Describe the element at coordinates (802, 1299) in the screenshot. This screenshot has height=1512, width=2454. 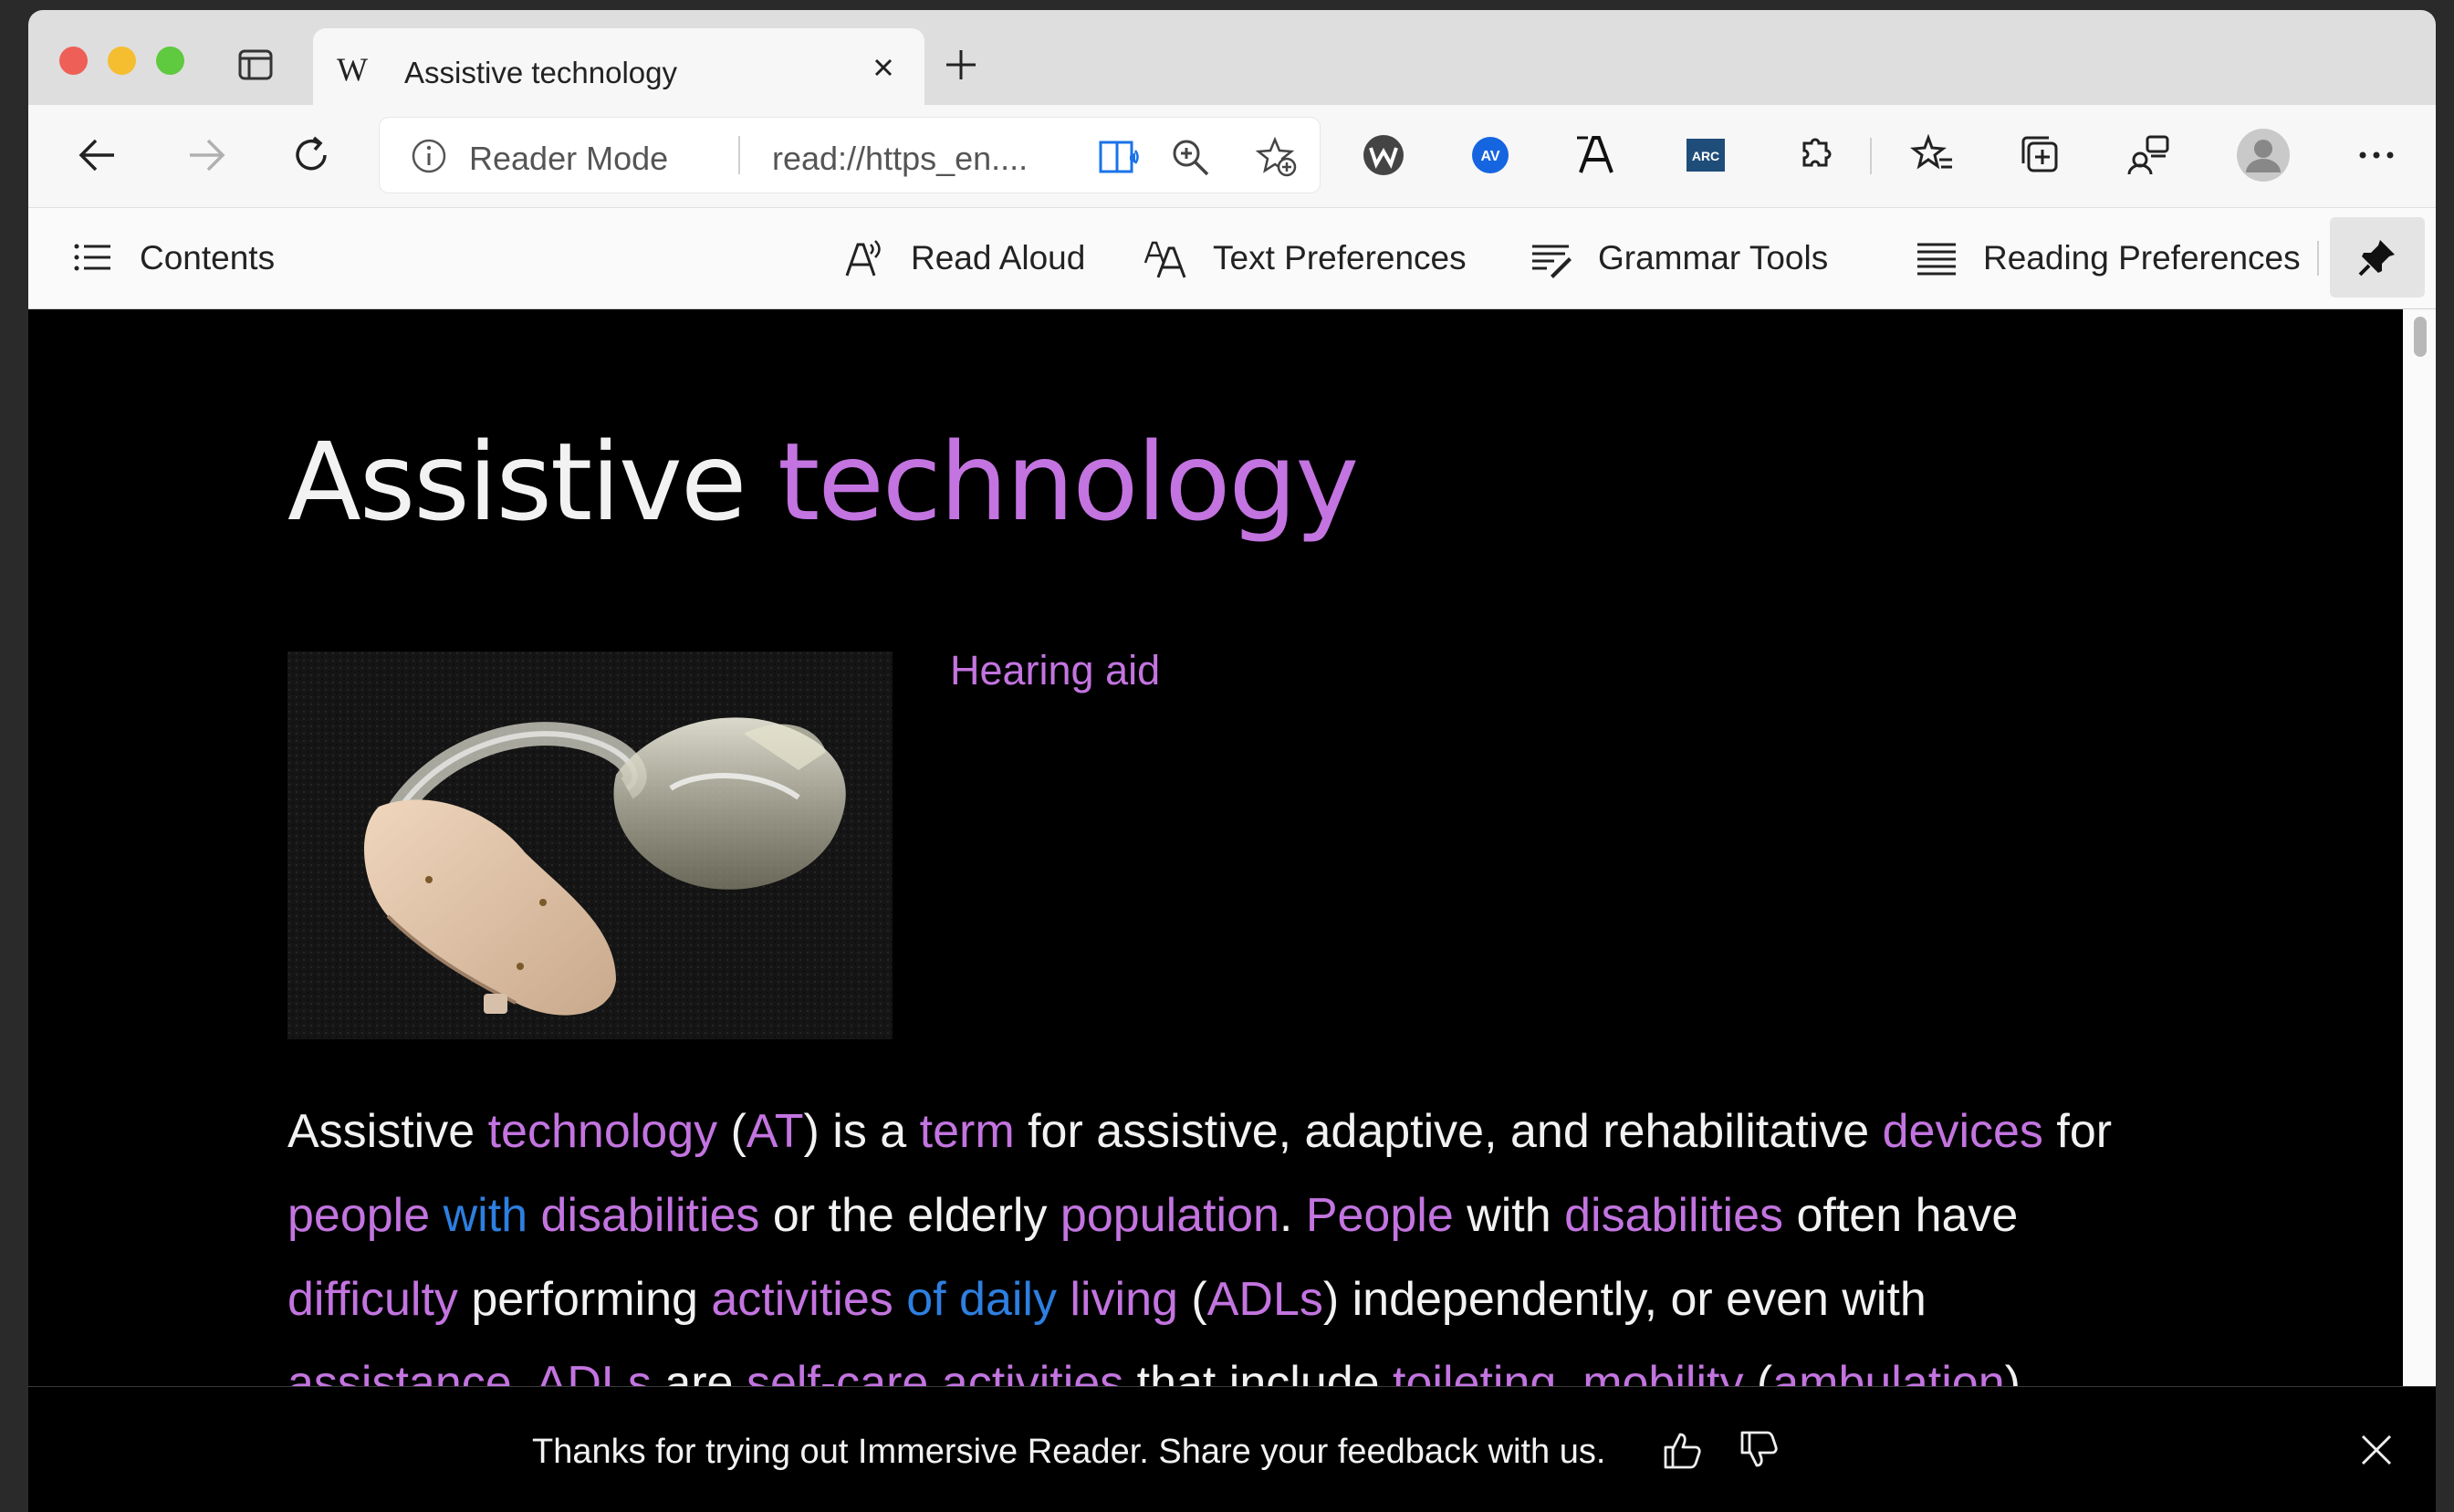
I see `article-link: activities` at that location.